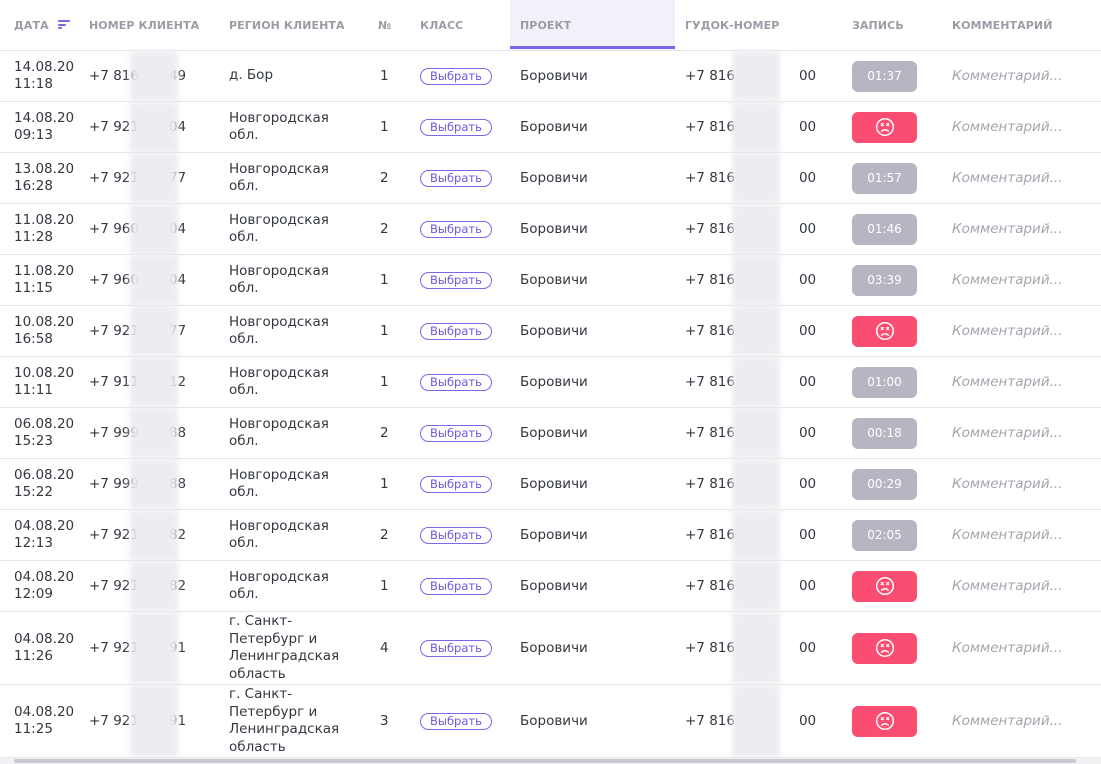 Image resolution: width=1101 pixels, height=764 pixels. What do you see at coordinates (807, 433) in the screenshot?
I see `gudok-number-suffix: 00` at bounding box center [807, 433].